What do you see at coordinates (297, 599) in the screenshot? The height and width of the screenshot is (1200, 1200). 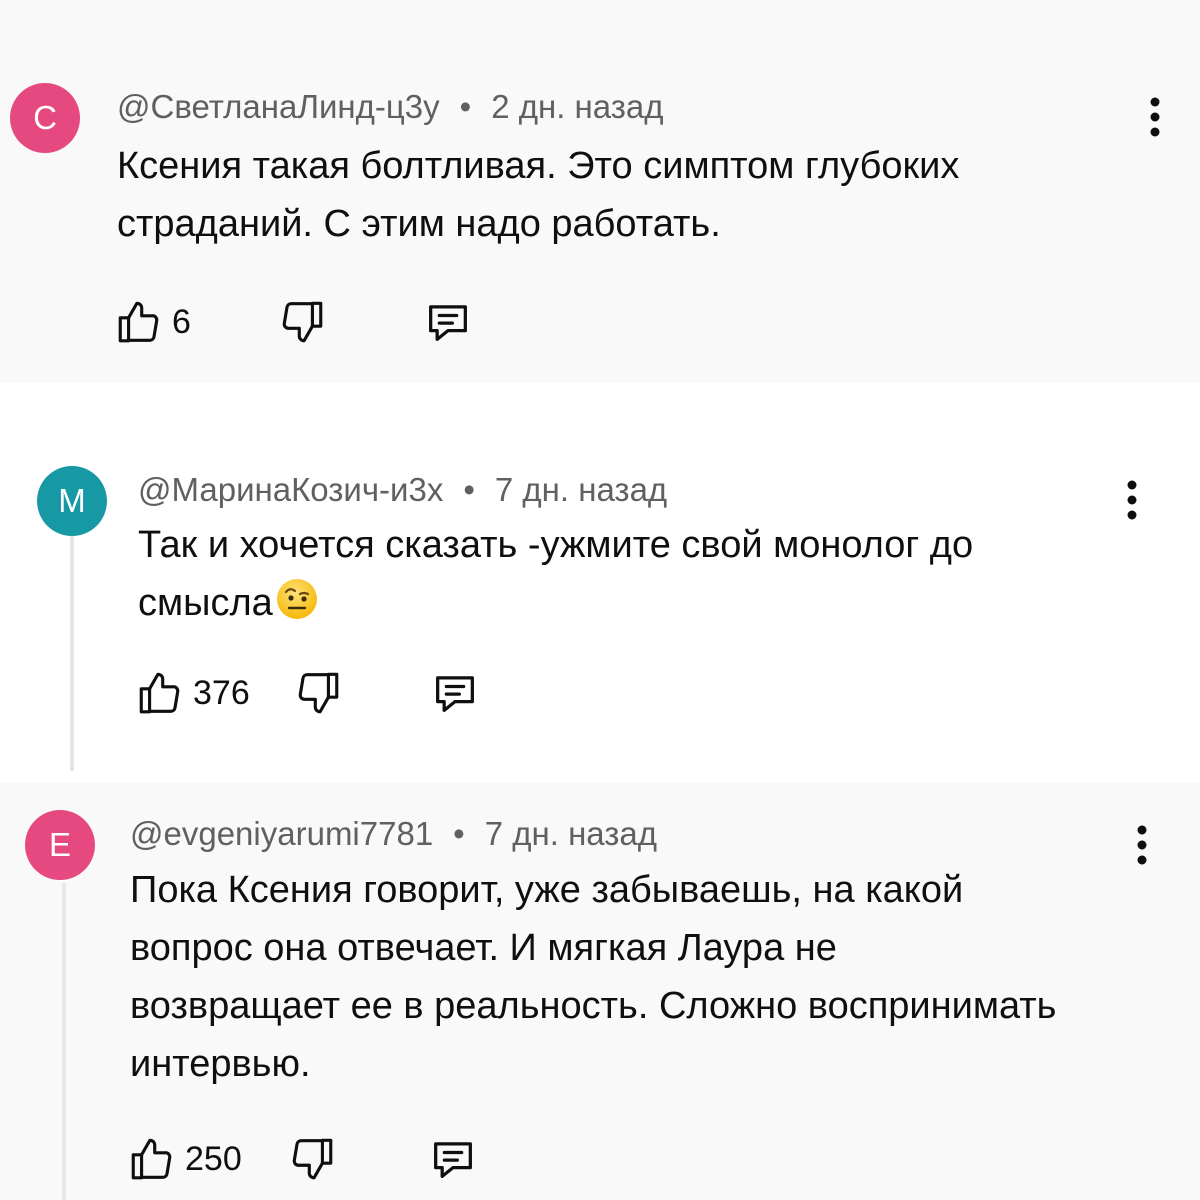 I see `face-with-raised-eyebrow-emoji` at bounding box center [297, 599].